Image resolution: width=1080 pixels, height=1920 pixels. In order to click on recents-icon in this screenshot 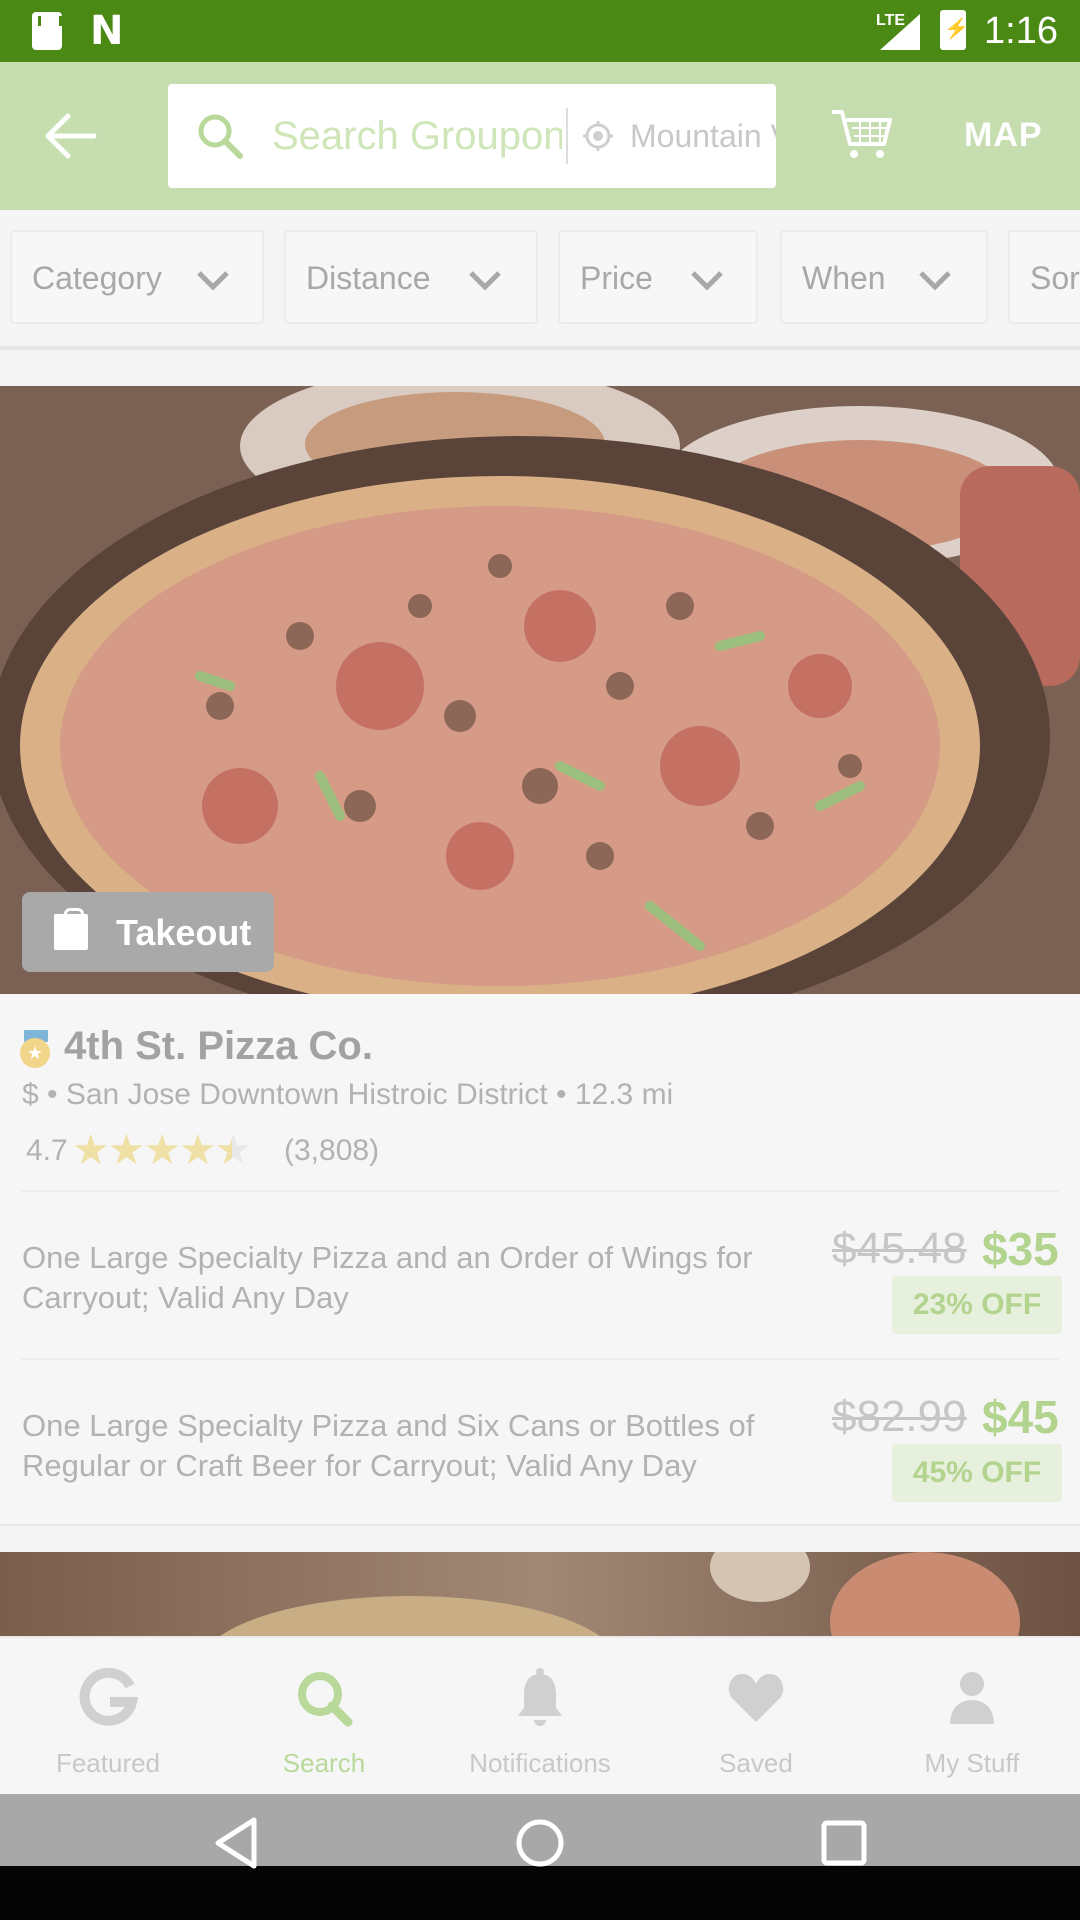, I will do `click(844, 1843)`.